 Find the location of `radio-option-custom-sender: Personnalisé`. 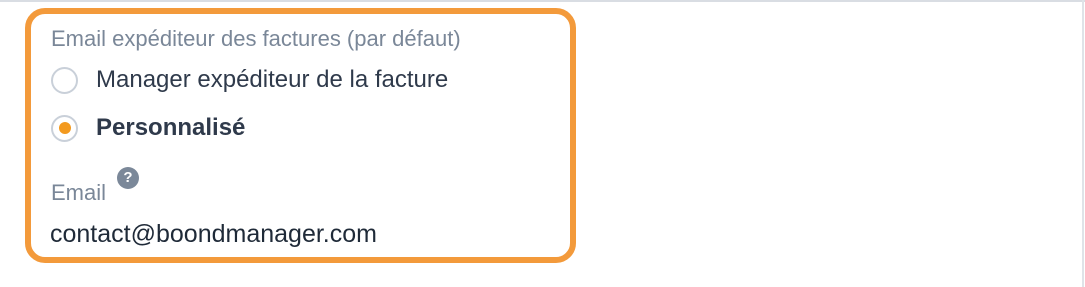

radio-option-custom-sender: Personnalisé is located at coordinates (148, 128).